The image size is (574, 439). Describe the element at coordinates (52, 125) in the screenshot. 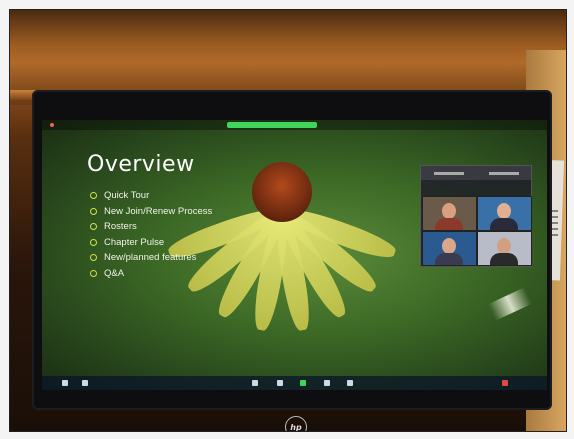

I see `red-dot-icon` at that location.